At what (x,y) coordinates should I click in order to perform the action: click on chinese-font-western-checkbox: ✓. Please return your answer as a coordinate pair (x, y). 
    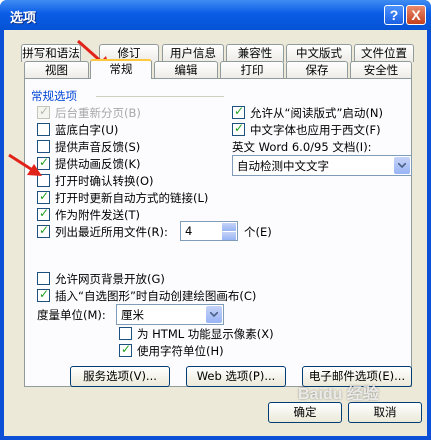
    Looking at the image, I should click on (238, 128).